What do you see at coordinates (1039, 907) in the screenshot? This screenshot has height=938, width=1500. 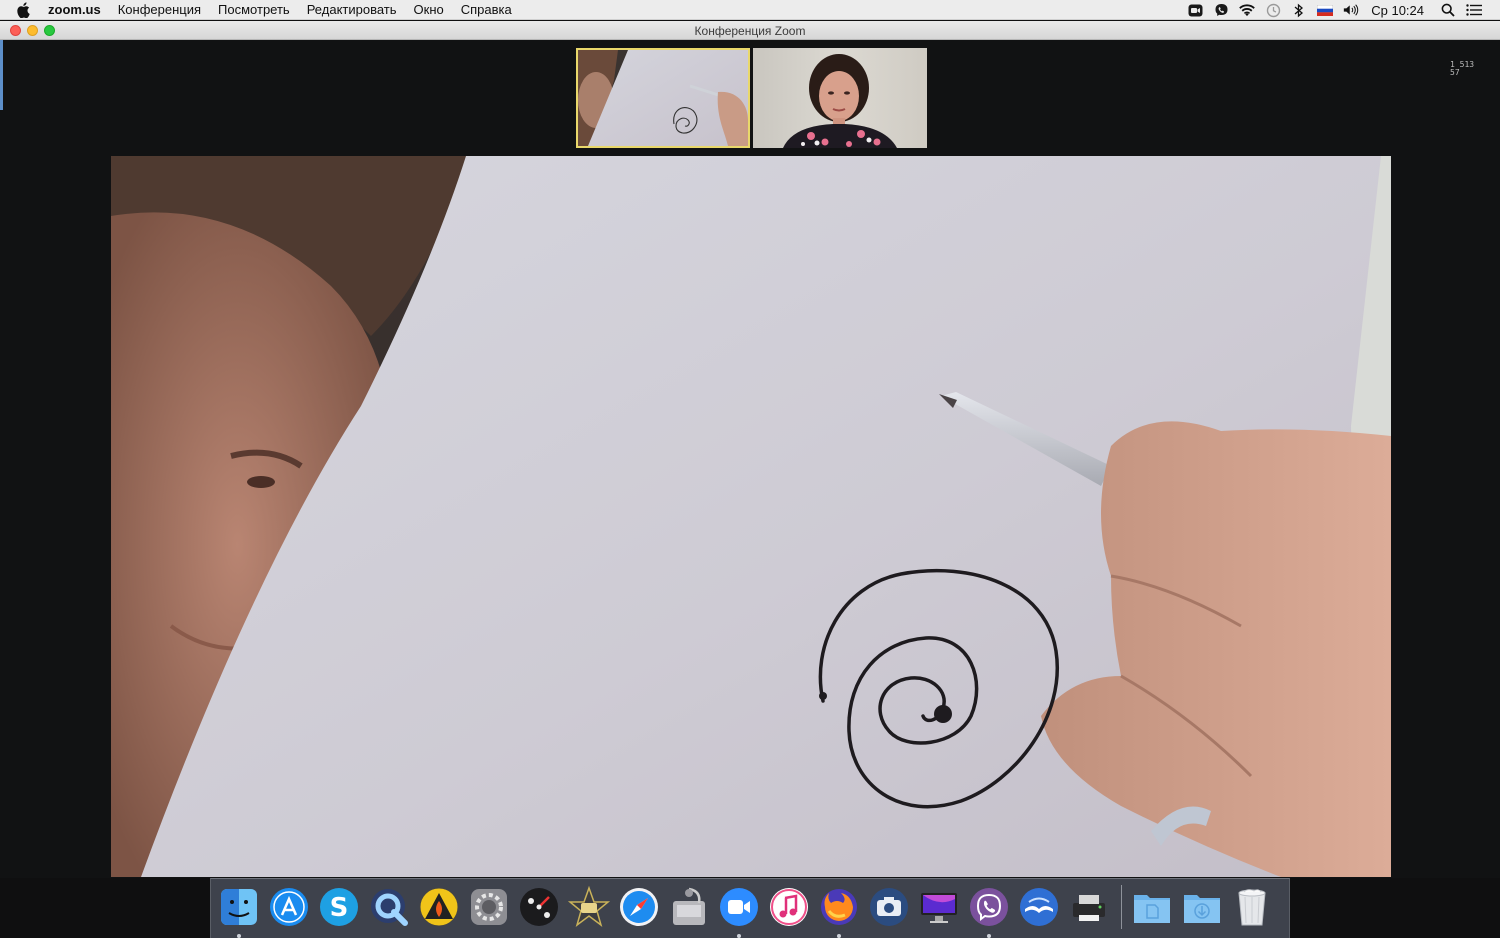 I see `migration-assistant-icon` at bounding box center [1039, 907].